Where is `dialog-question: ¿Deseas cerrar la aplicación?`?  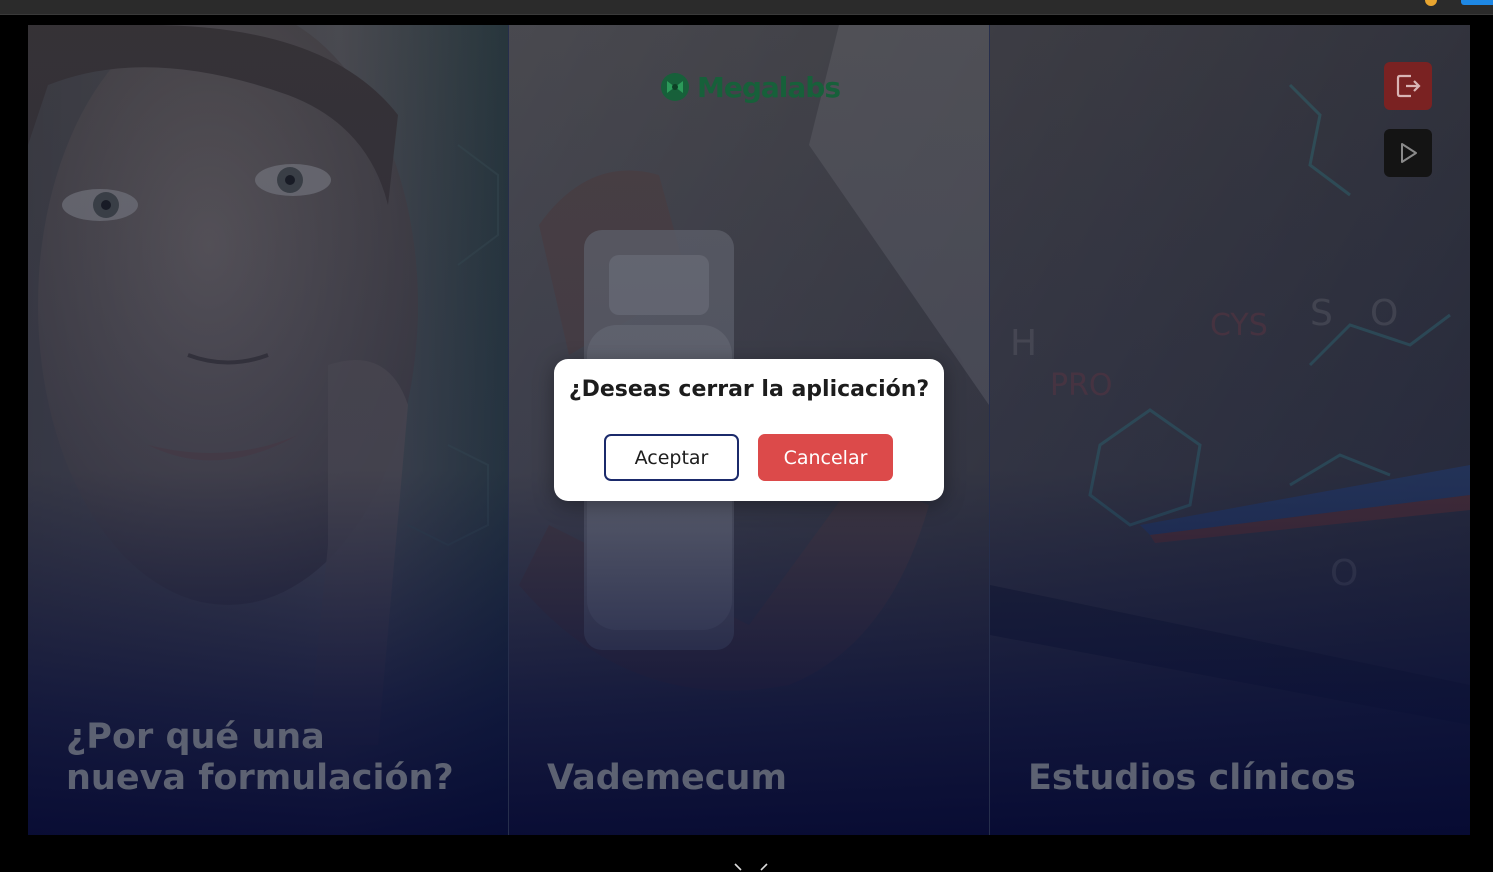
dialog-question: ¿Deseas cerrar la aplicación? is located at coordinates (749, 389).